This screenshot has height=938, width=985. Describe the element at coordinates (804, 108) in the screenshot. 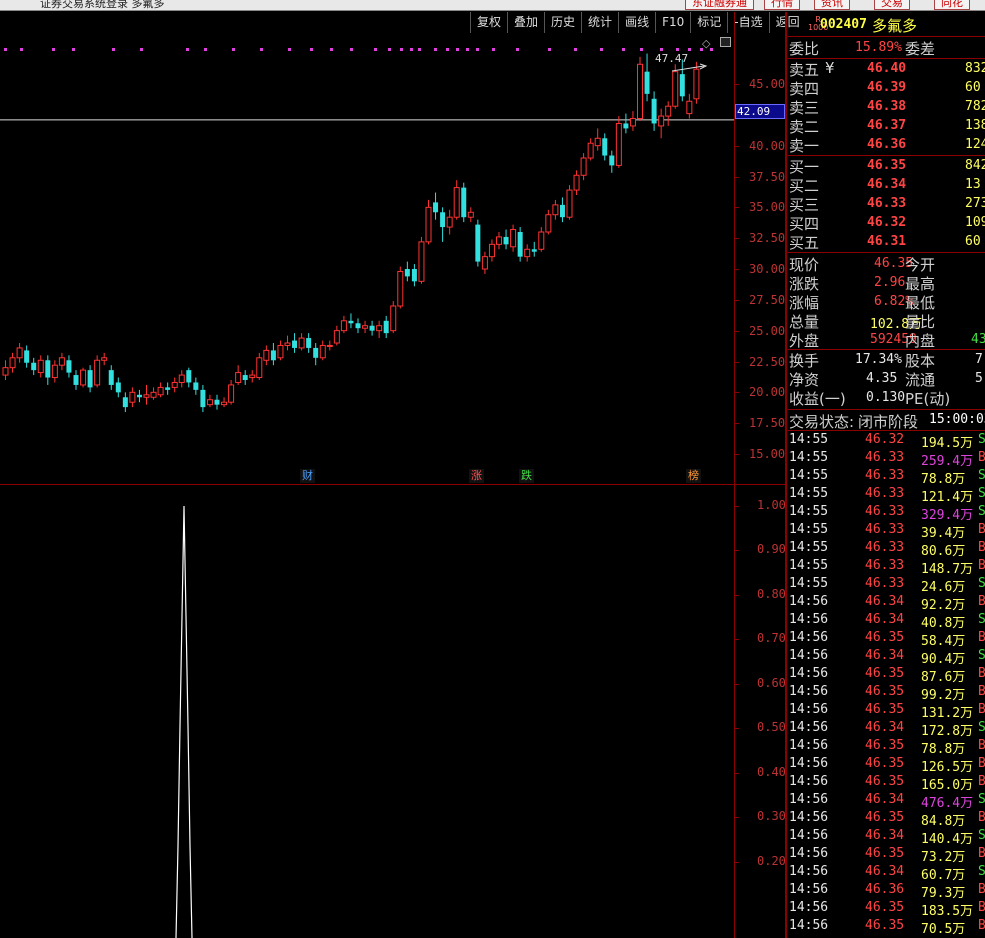

I see `ask-level-label: 卖三` at that location.